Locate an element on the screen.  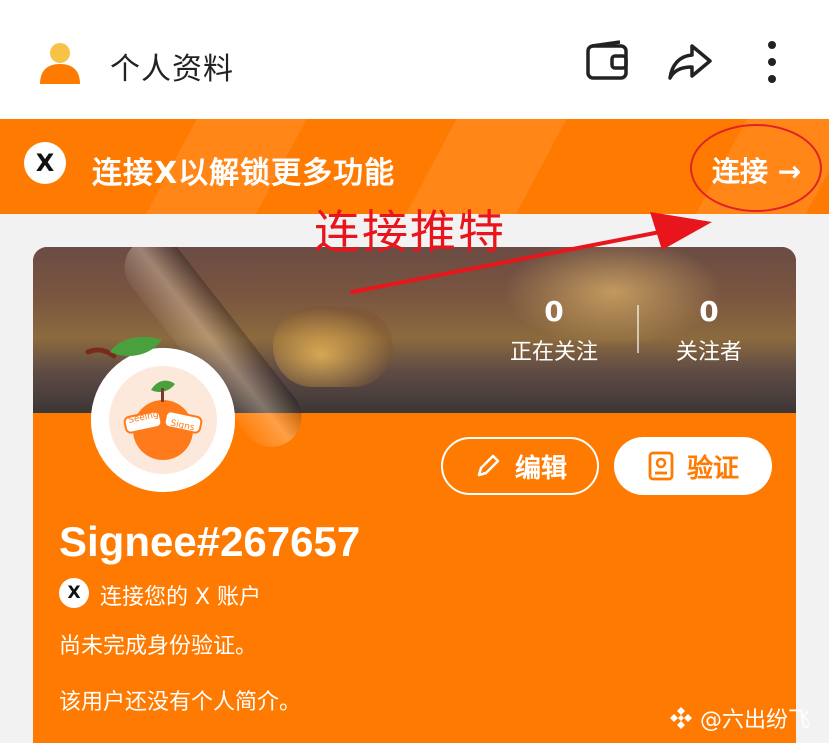
following-count: 0 is located at coordinates (554, 311).